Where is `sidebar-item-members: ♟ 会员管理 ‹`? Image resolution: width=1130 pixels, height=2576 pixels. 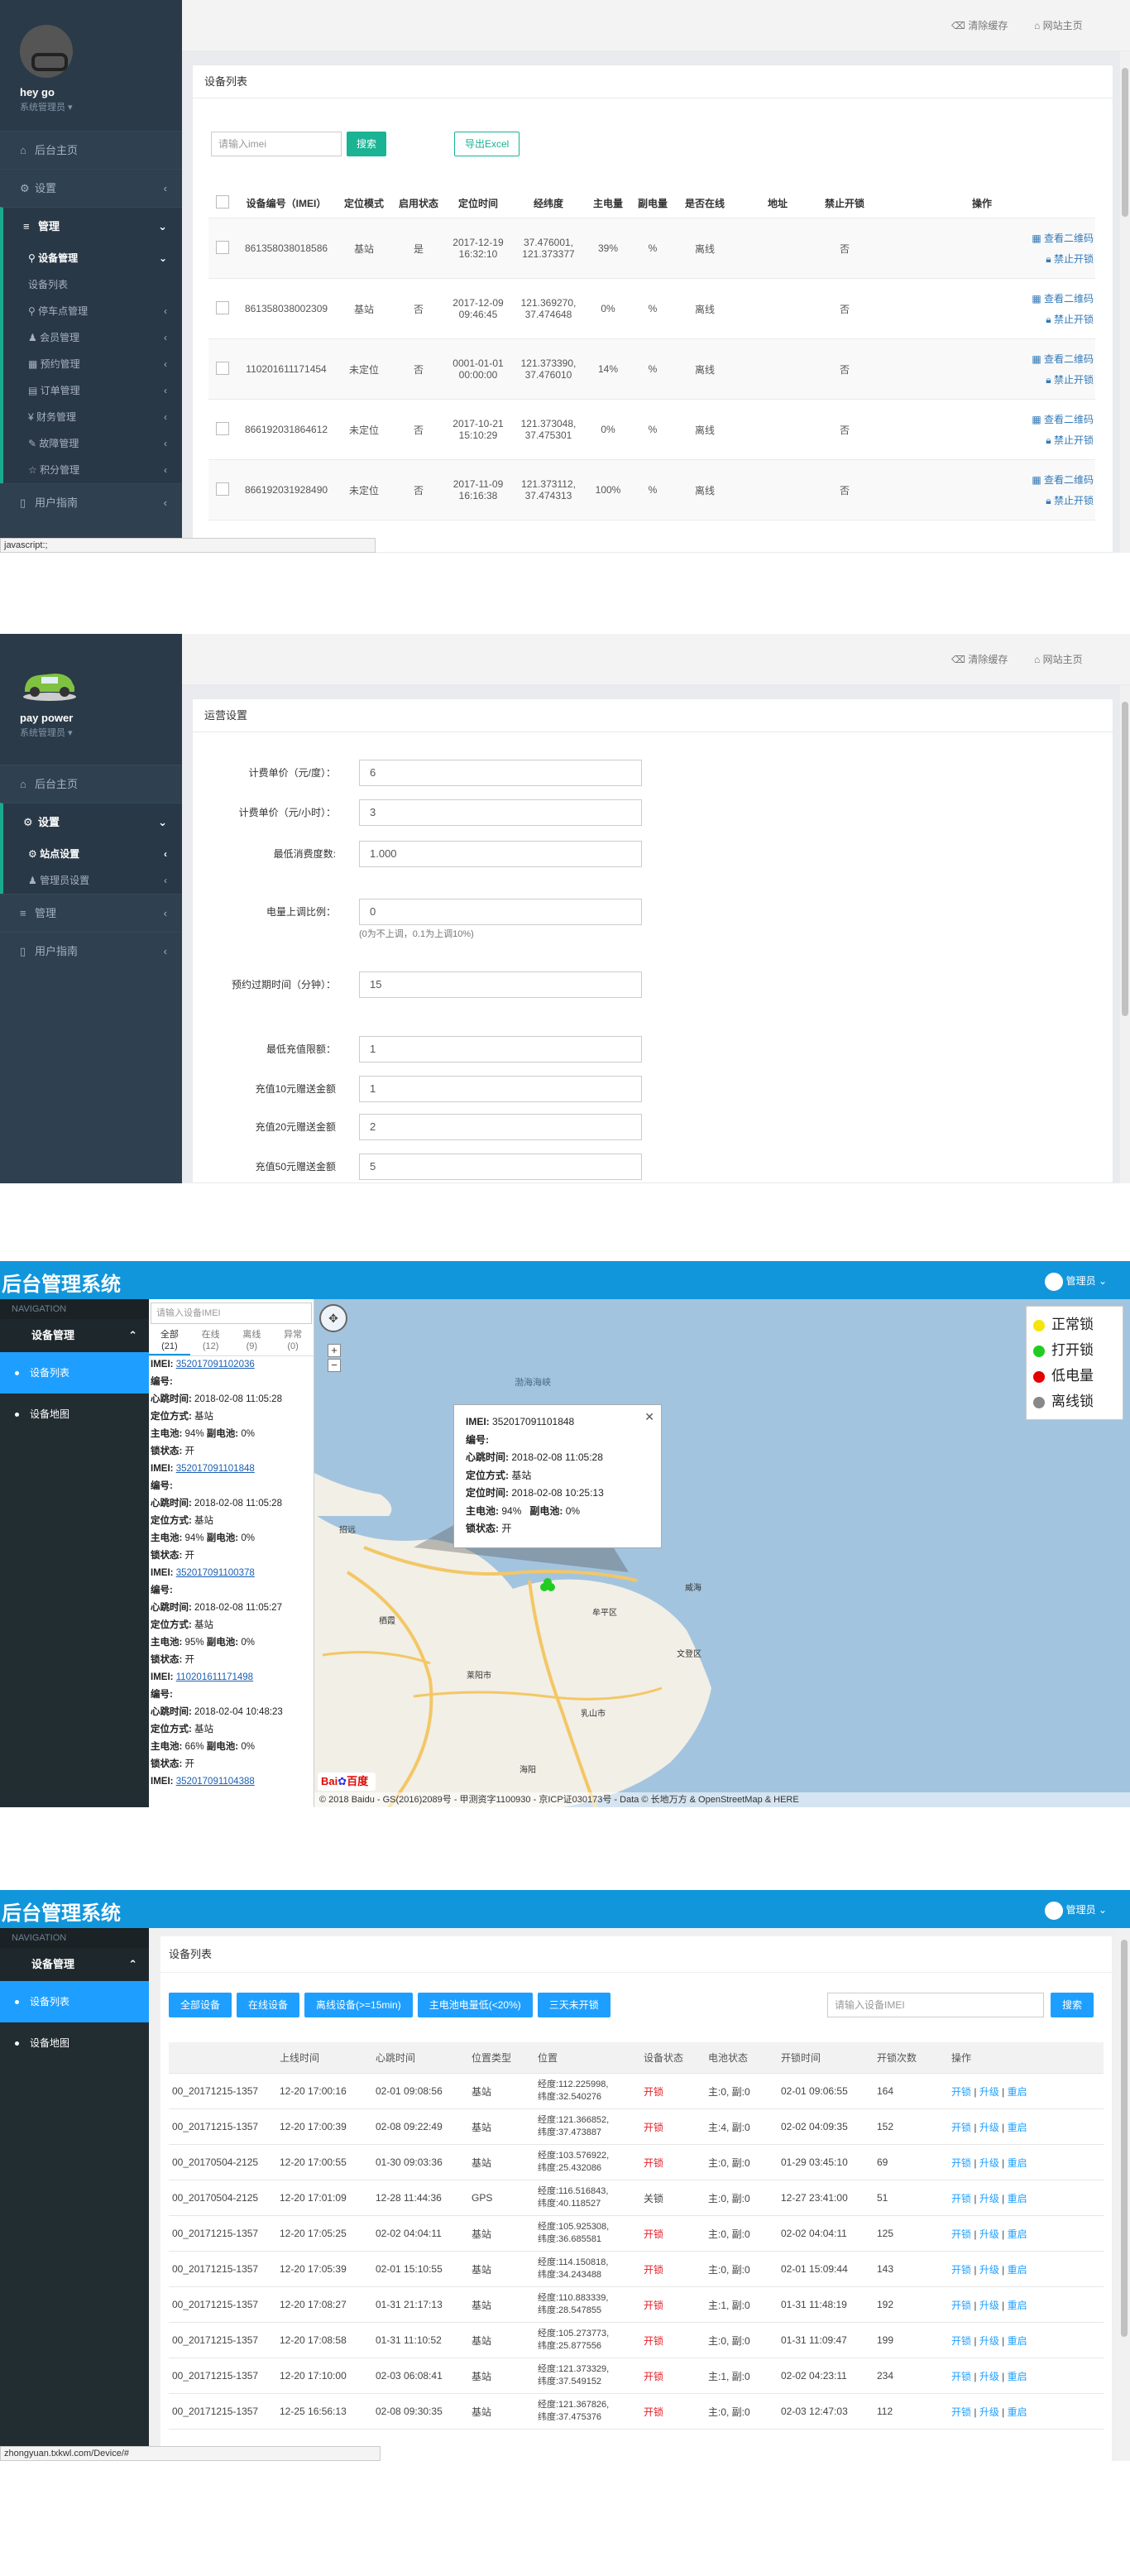 sidebar-item-members: ♟ 会员管理 ‹ is located at coordinates (92, 338).